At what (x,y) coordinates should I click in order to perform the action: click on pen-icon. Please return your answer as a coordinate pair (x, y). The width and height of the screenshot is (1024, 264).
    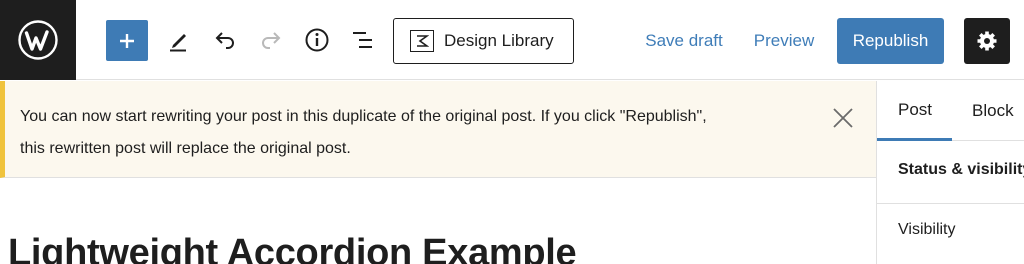
    Looking at the image, I should click on (178, 43).